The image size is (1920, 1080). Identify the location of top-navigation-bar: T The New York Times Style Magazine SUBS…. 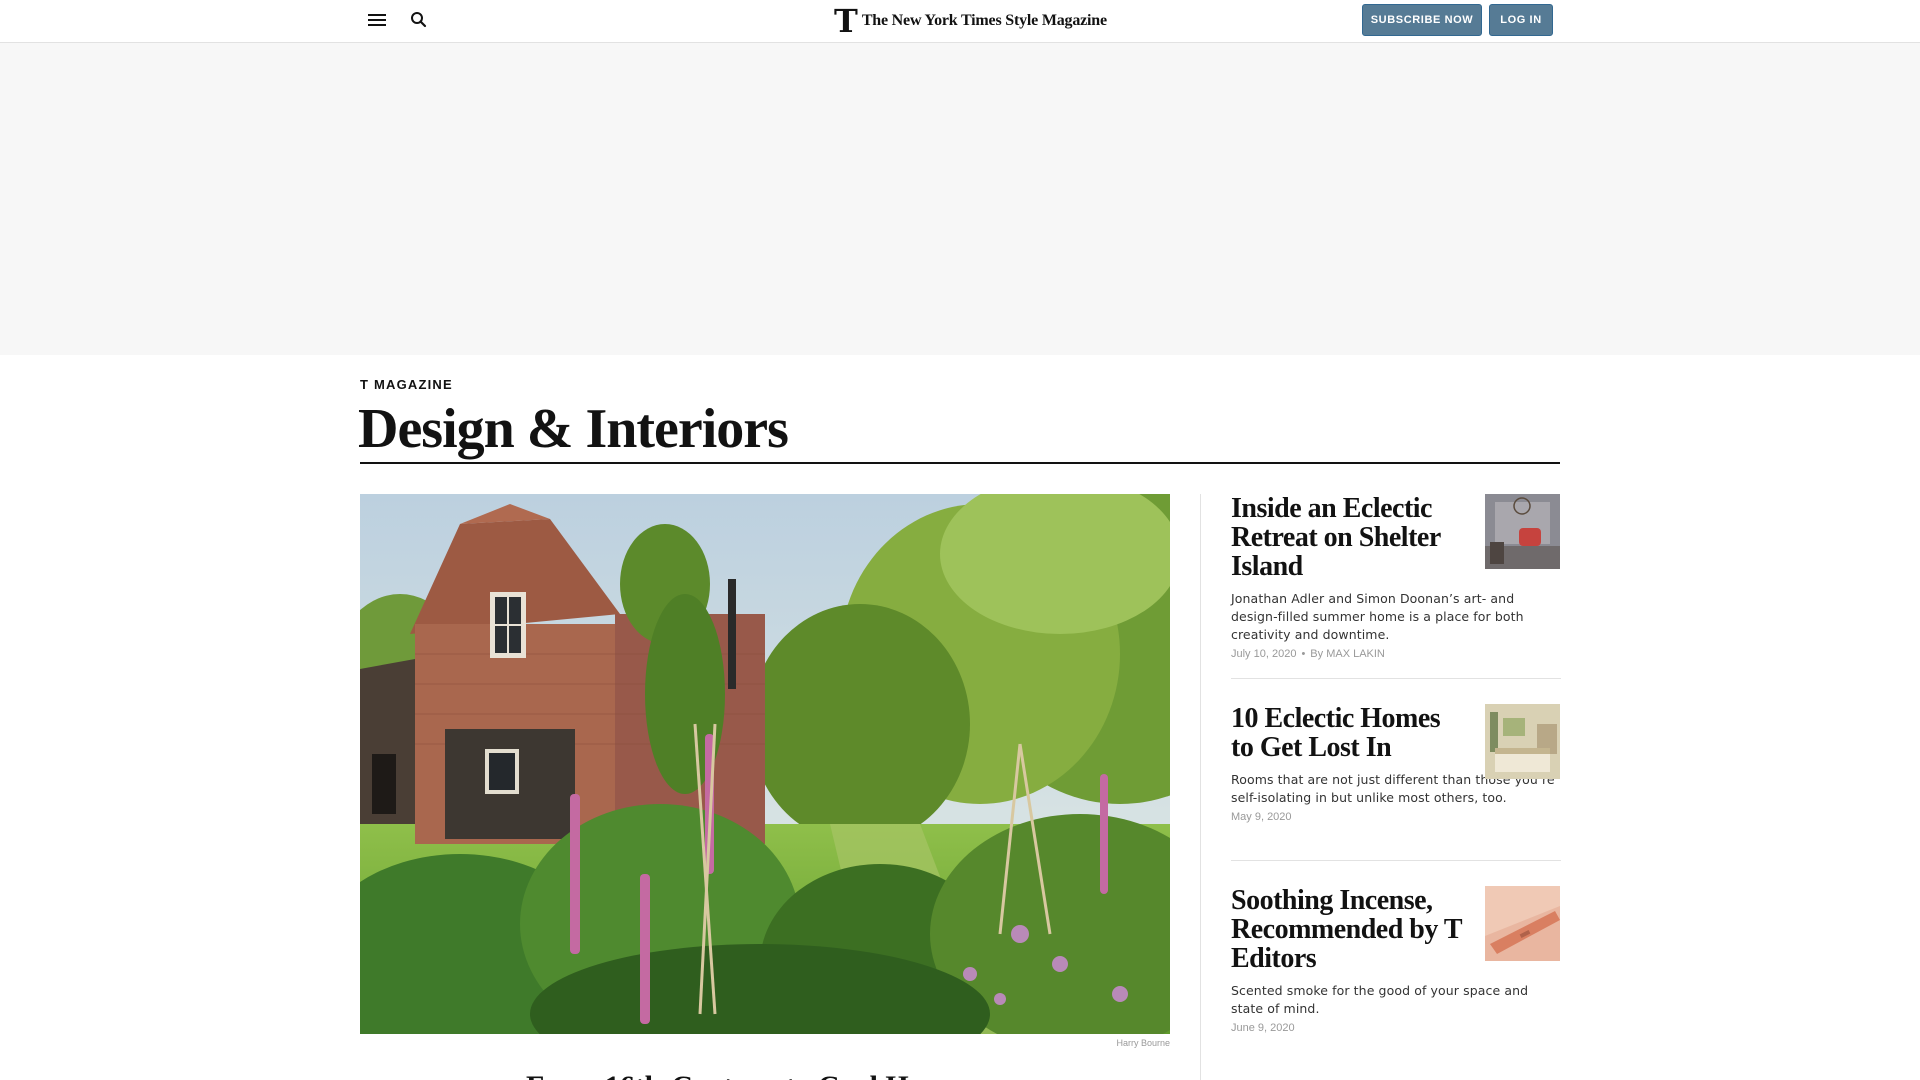
(960, 21).